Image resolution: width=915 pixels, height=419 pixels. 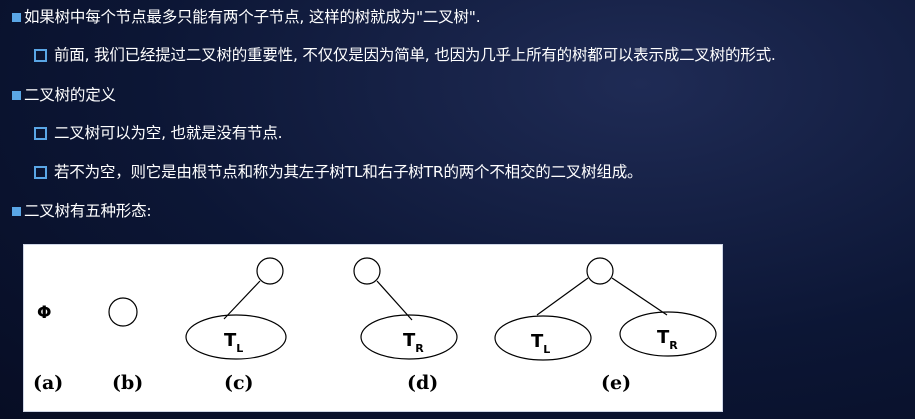 I want to click on label-e: (e), so click(x=616, y=383).